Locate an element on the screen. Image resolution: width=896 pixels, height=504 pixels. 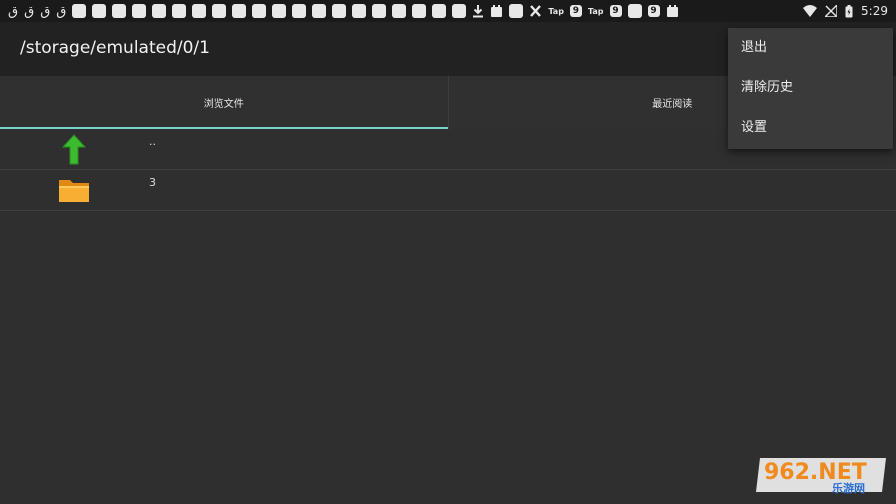
download-icon is located at coordinates (478, 11).